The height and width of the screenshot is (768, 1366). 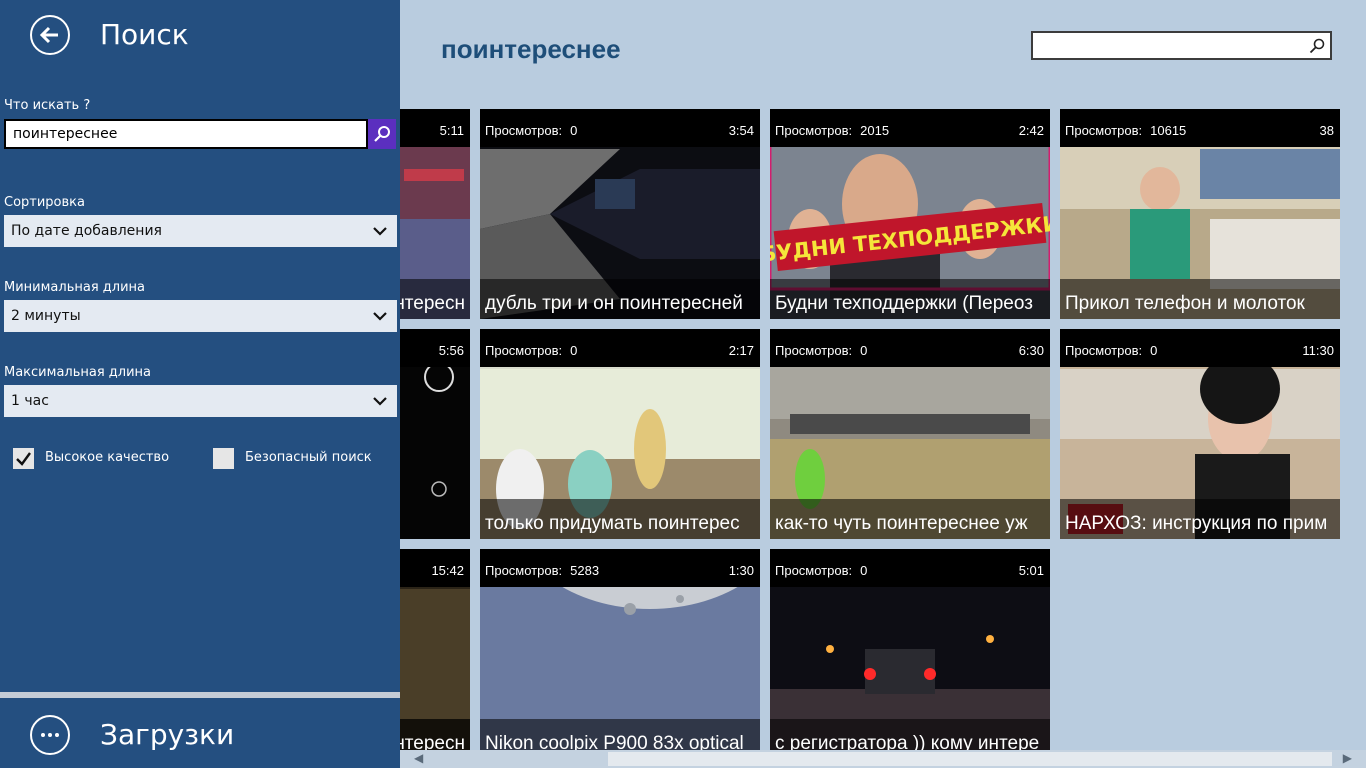 I want to click on more-icon, so click(x=50, y=735).